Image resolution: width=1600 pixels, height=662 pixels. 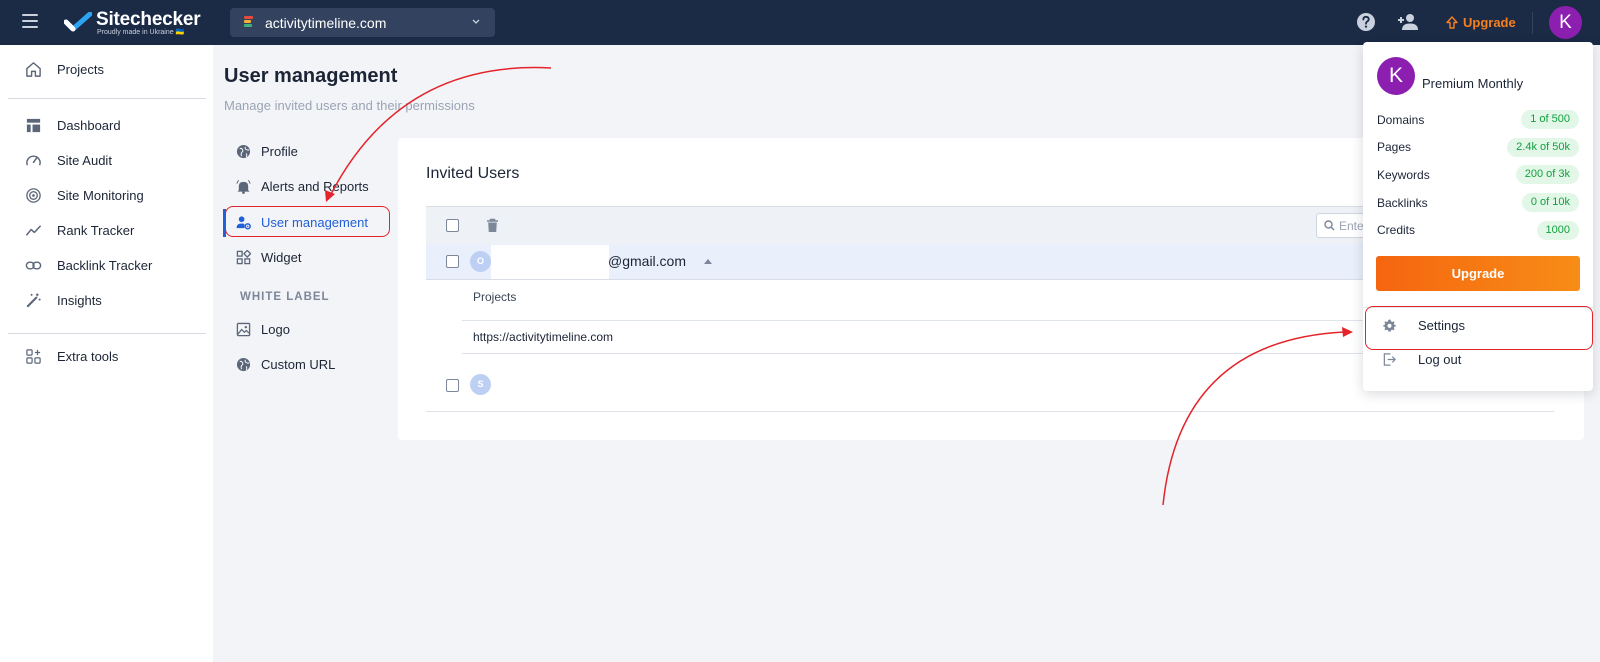 I want to click on magic-wand-icon, so click(x=33, y=299).